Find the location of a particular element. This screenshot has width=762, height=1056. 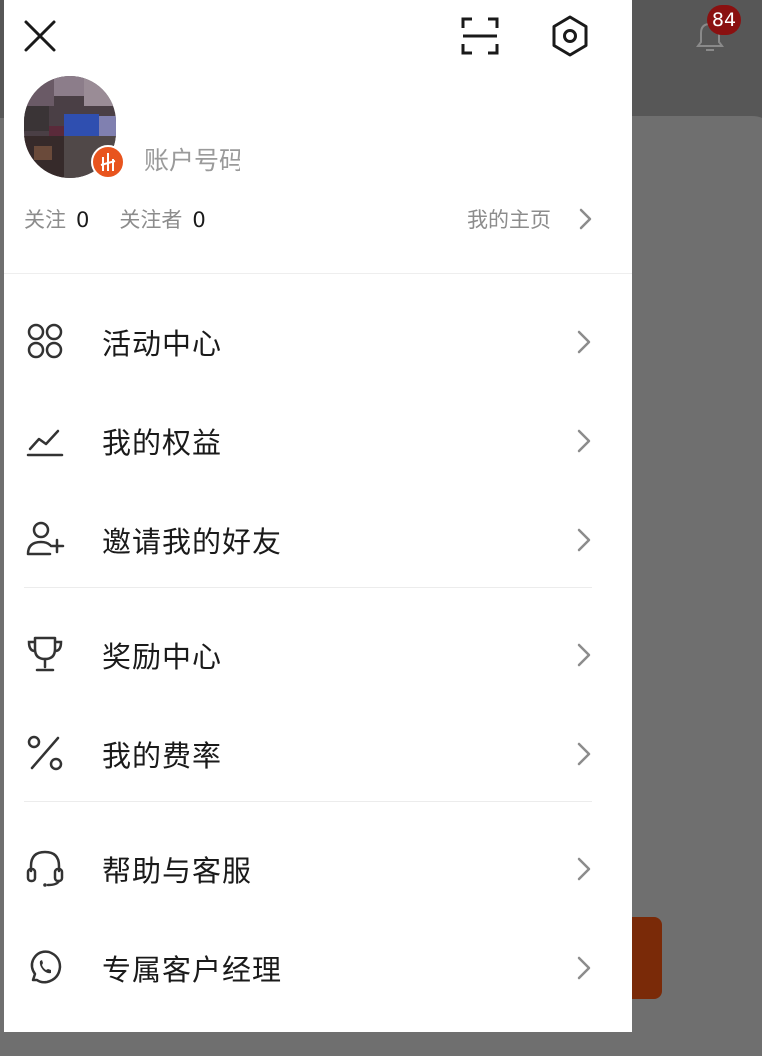

close-icon is located at coordinates (40, 36).